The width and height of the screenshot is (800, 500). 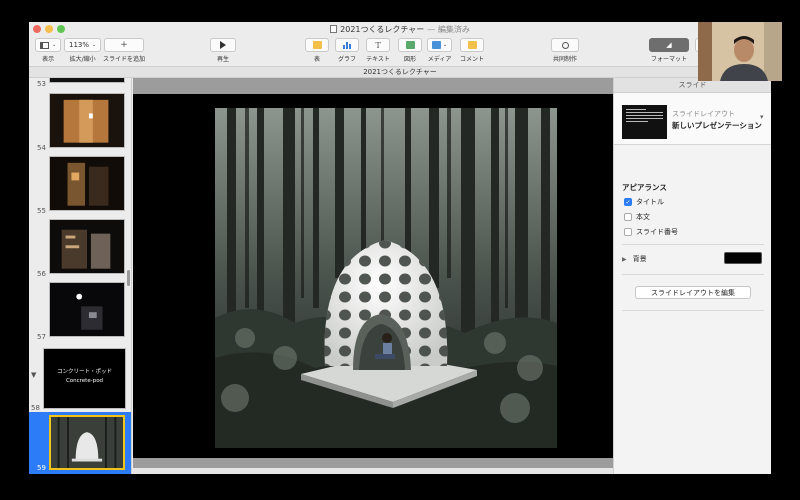 What do you see at coordinates (644, 122) in the screenshot?
I see `layout-thumbnail` at bounding box center [644, 122].